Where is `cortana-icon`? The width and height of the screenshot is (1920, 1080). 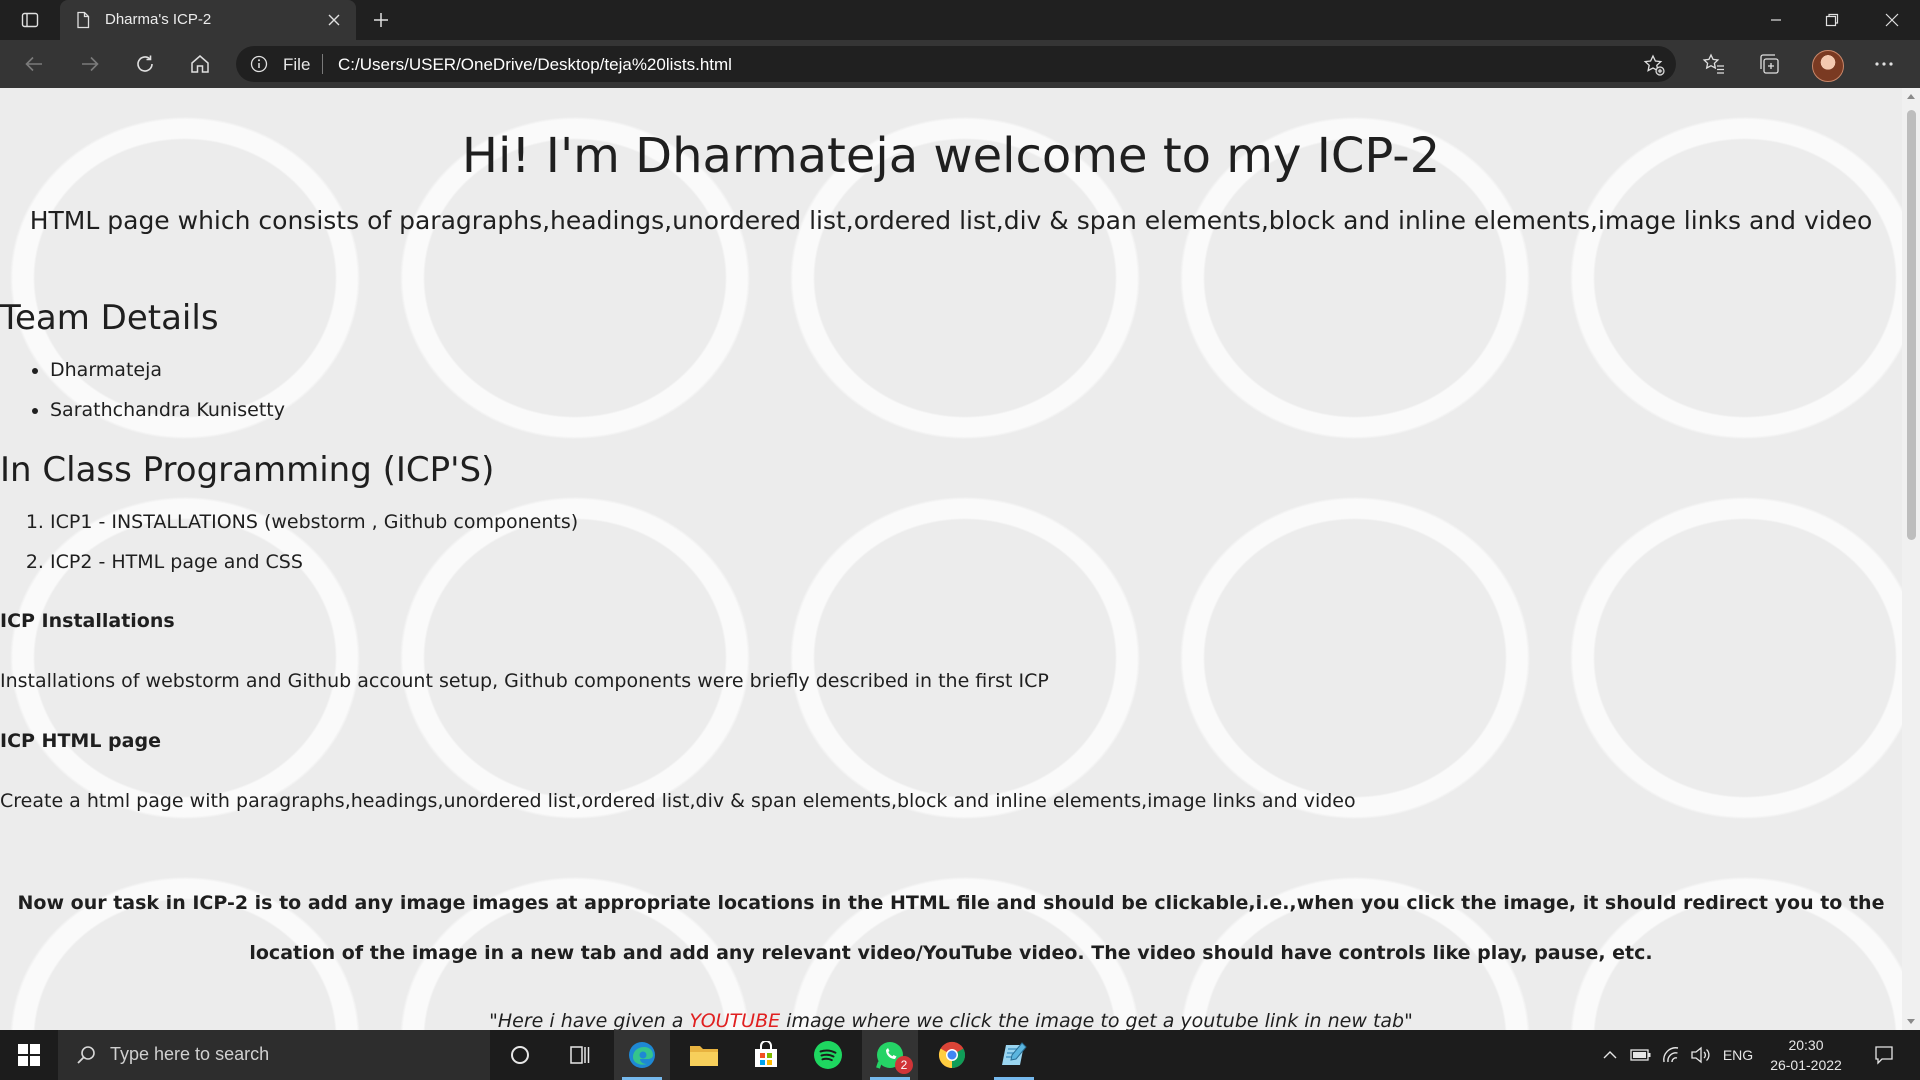
cortana-icon is located at coordinates (520, 1055).